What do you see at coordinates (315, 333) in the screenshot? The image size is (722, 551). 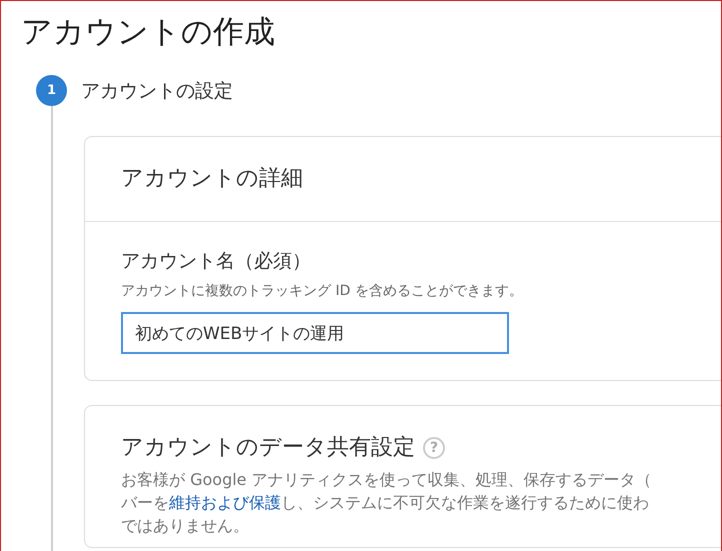 I see `account-name-field: 初めてのWEBサイトの運用` at bounding box center [315, 333].